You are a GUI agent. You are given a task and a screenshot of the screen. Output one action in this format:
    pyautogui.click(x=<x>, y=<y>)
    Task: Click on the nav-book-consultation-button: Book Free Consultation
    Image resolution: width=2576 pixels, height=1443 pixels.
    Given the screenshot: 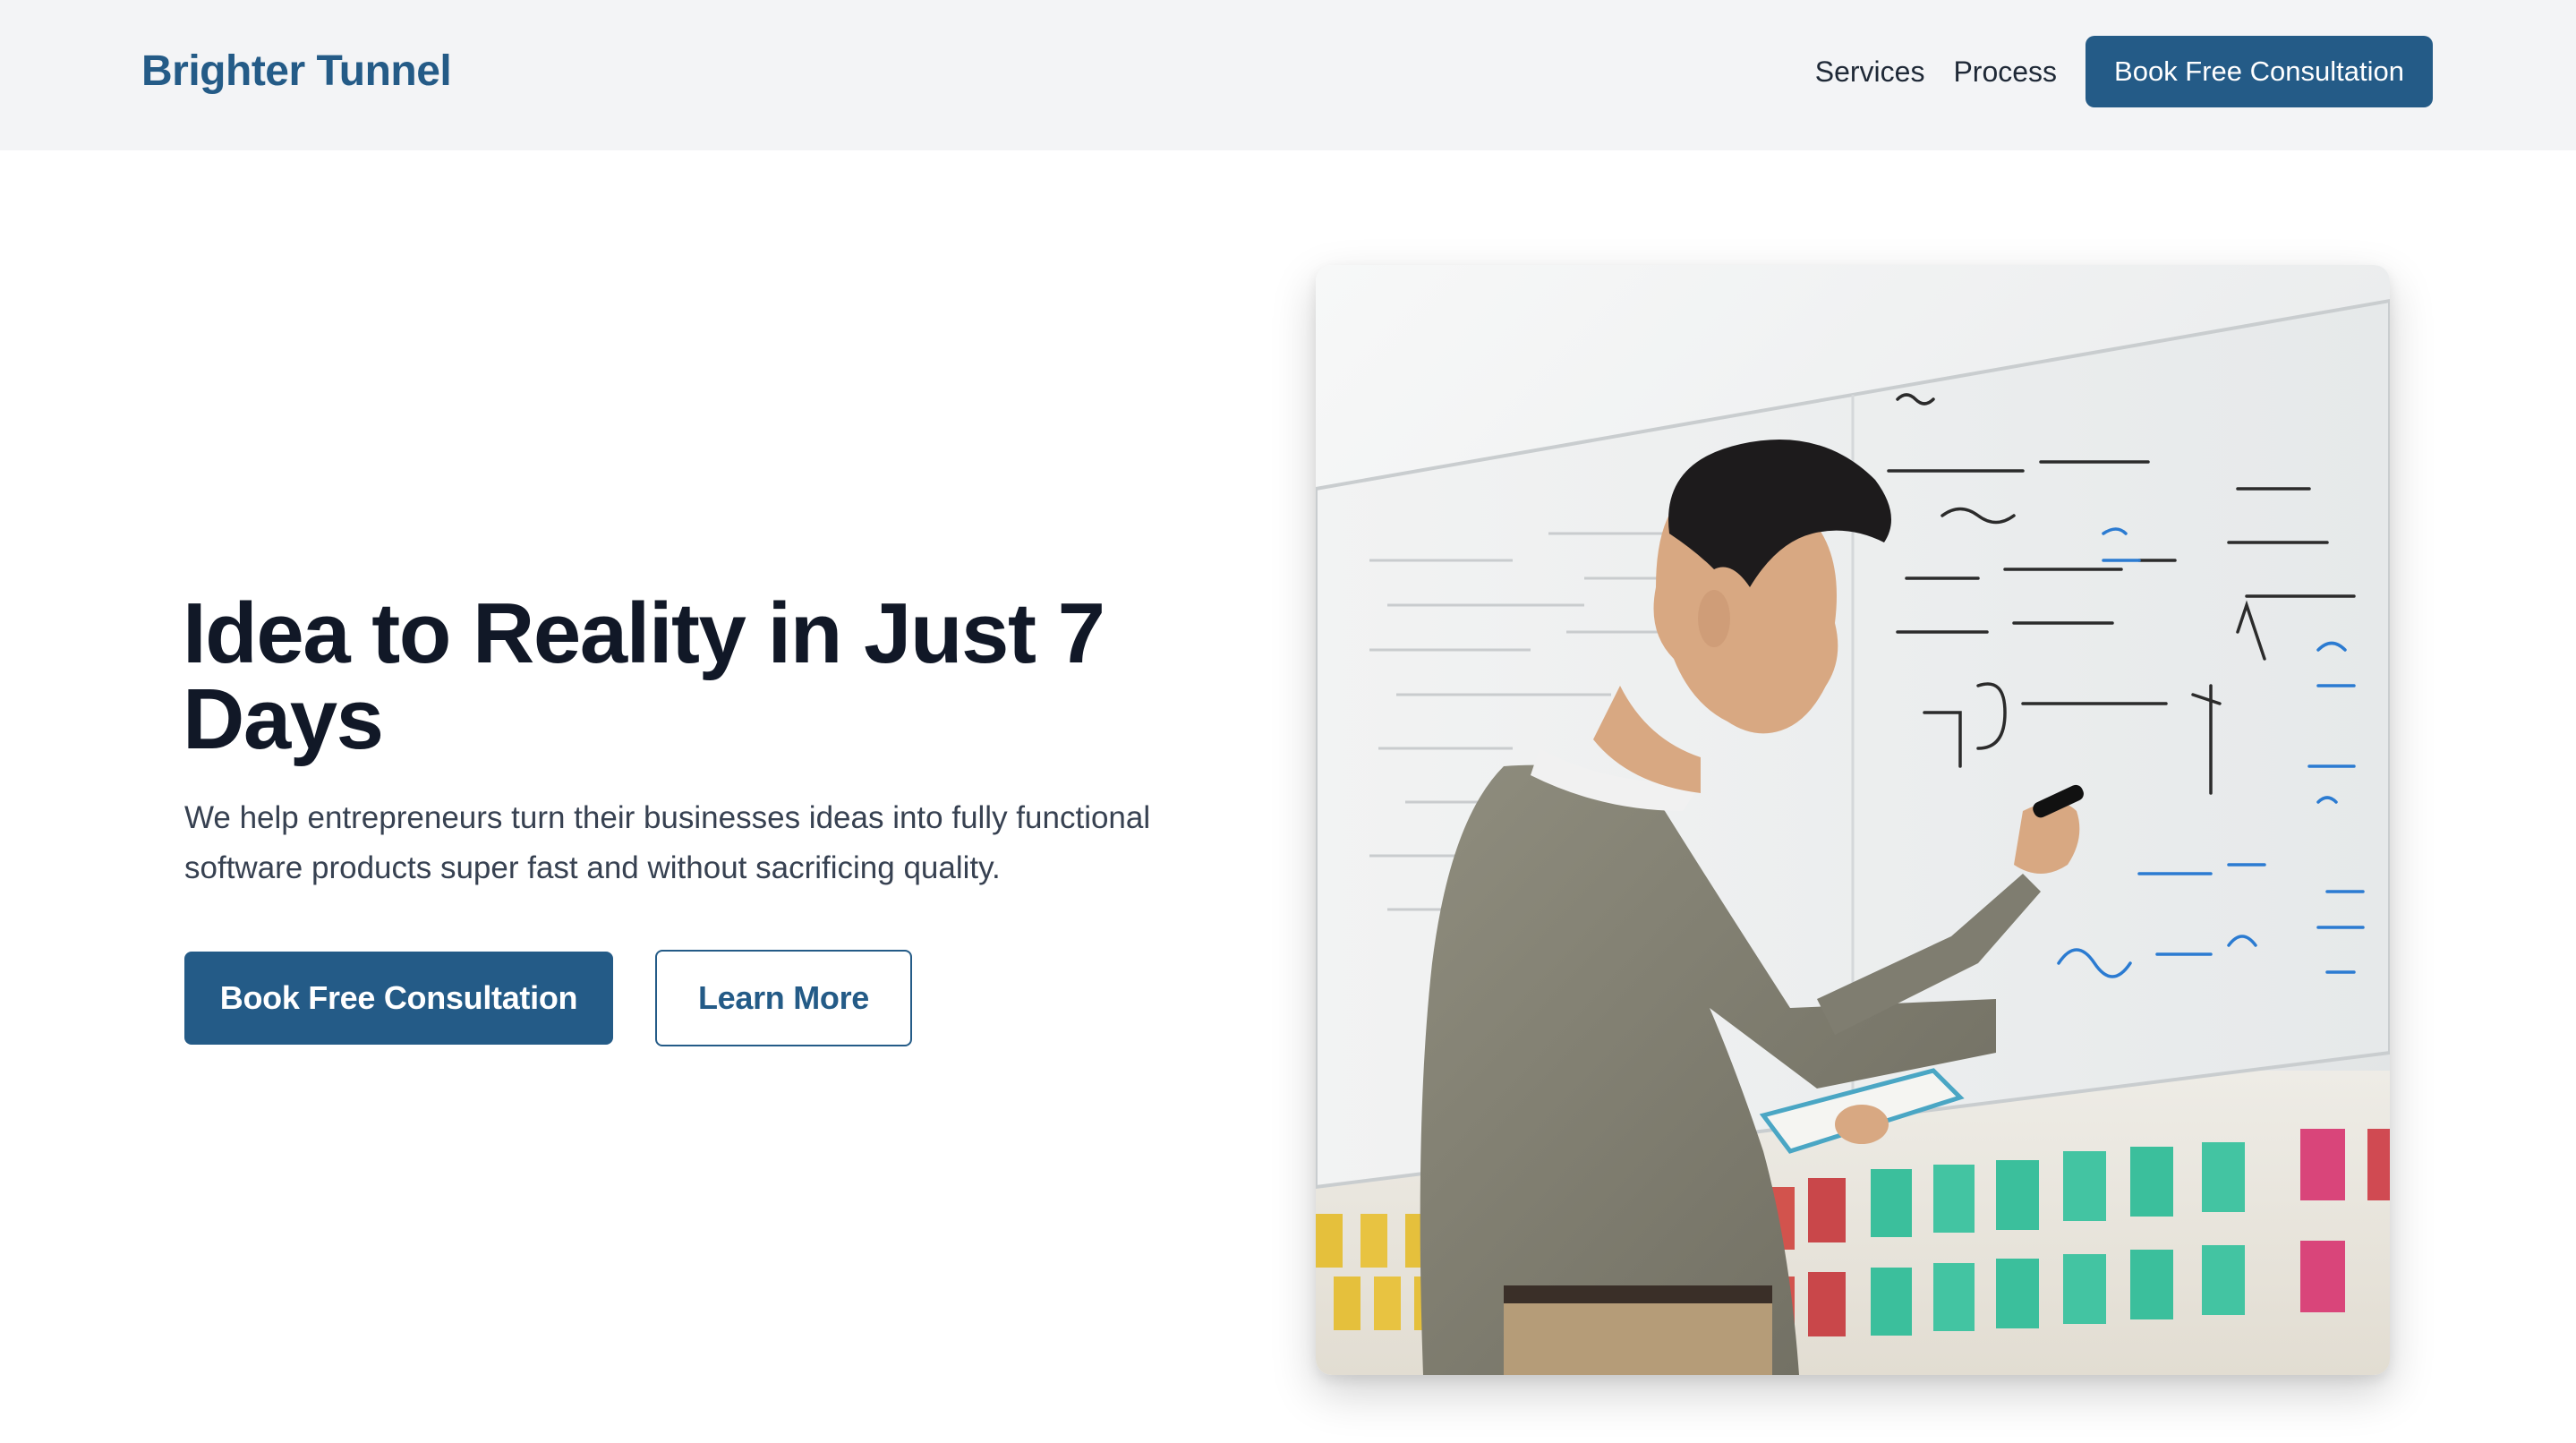 What is the action you would take?
    pyautogui.click(x=2259, y=71)
    